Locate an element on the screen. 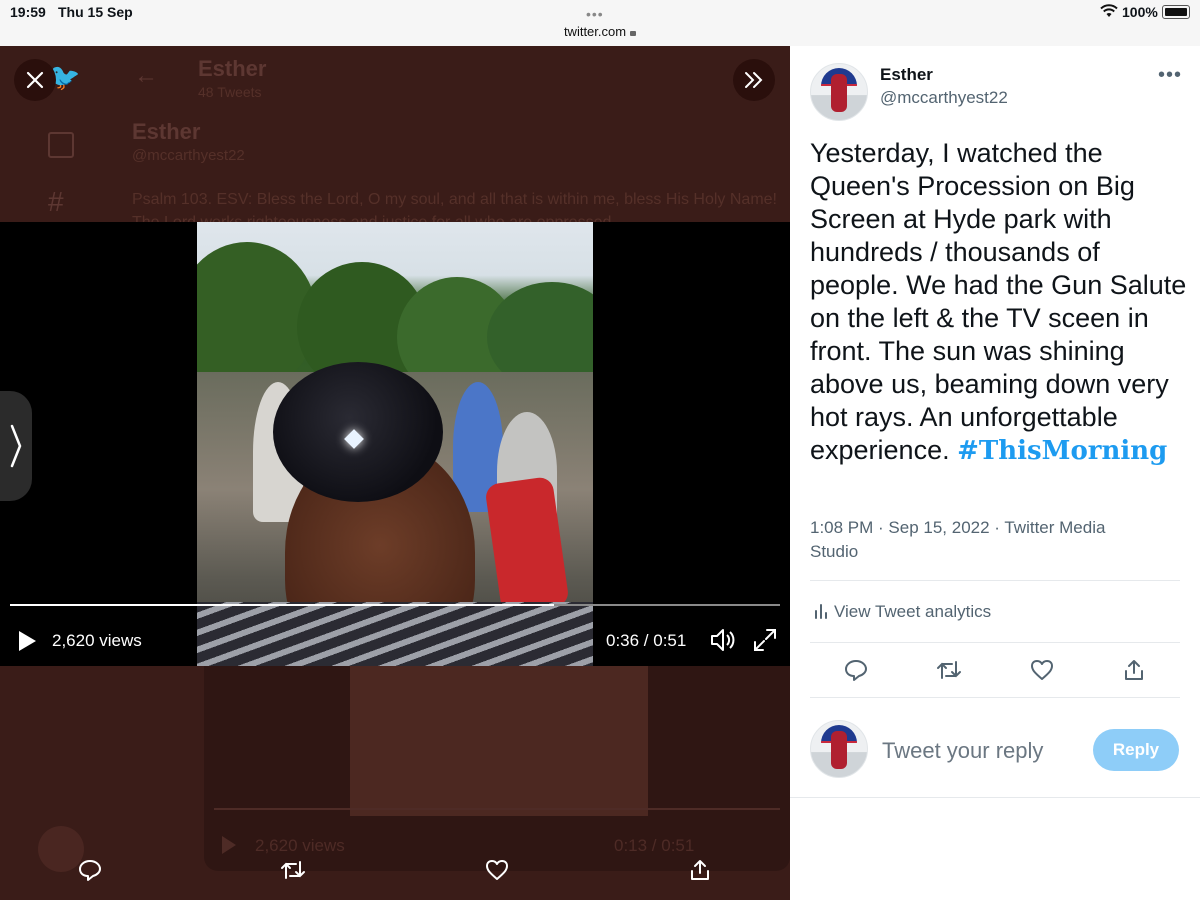  background-tweet-count: 48 Tweets is located at coordinates (230, 92).